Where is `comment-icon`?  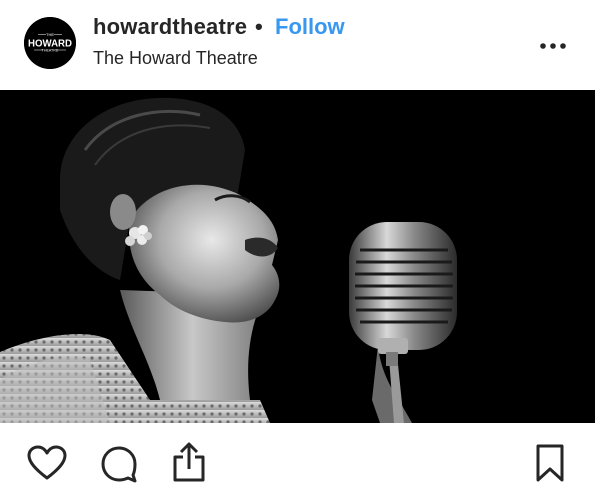 comment-icon is located at coordinates (119, 464).